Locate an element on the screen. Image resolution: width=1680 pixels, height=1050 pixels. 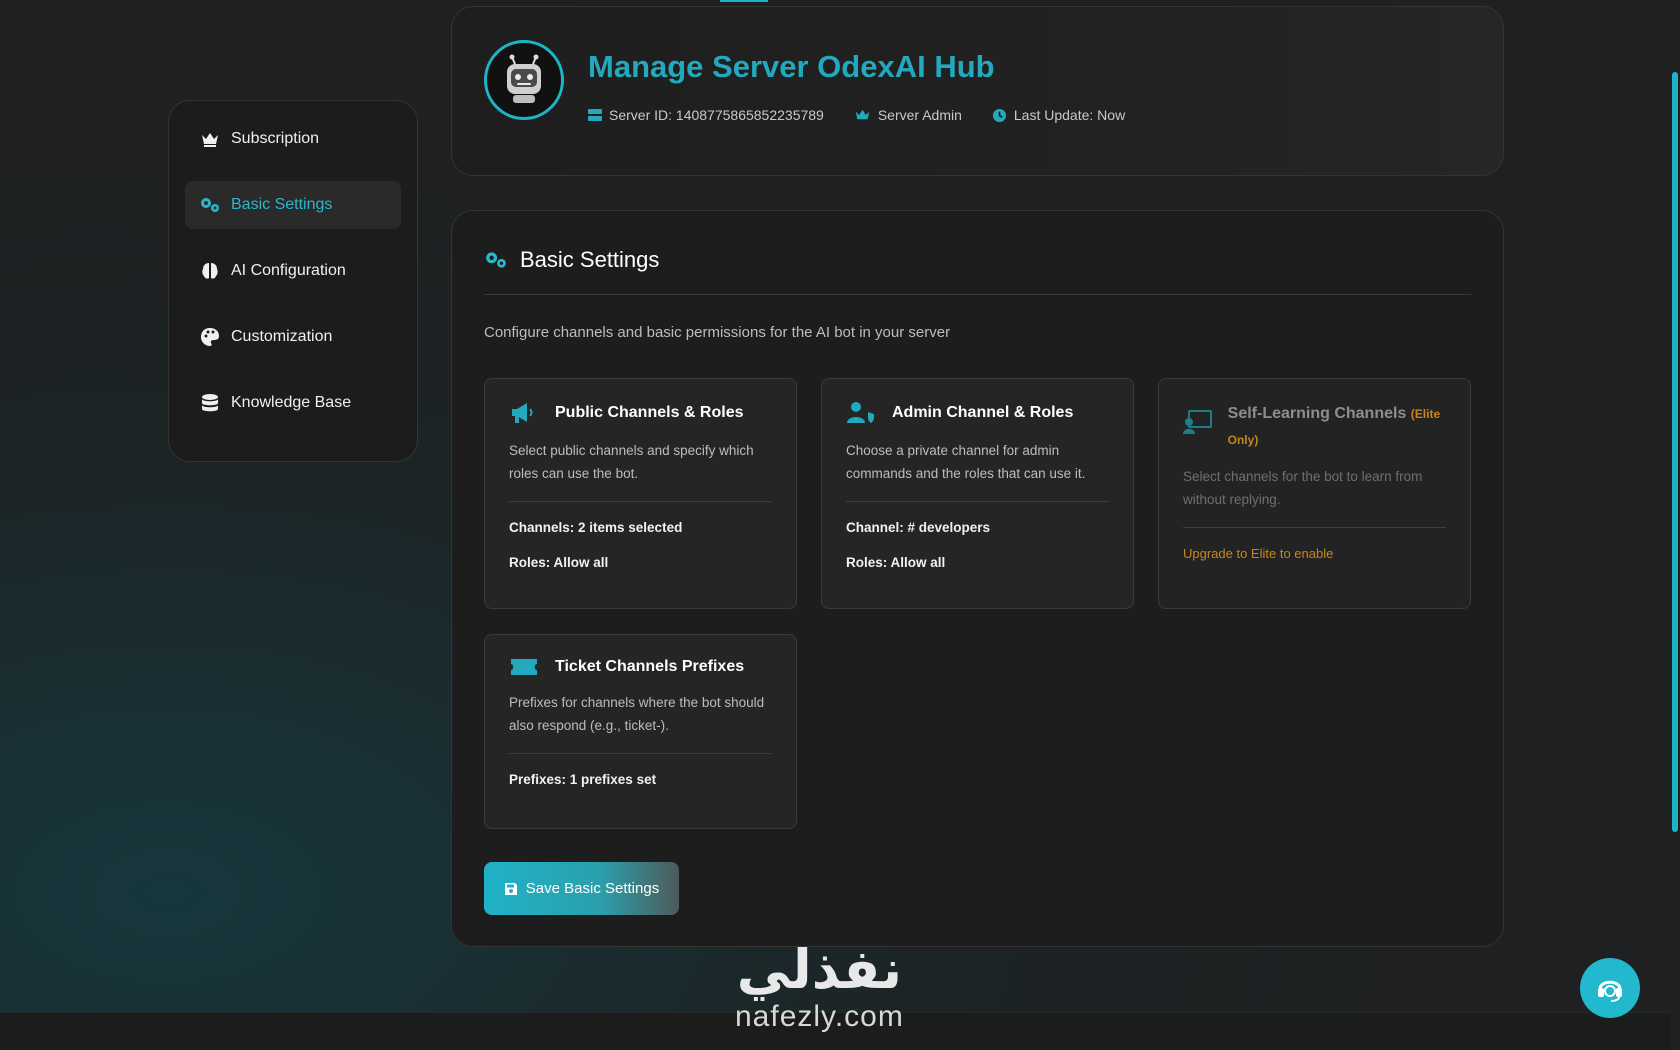
panel-title: Basic Settings is located at coordinates (571, 260).